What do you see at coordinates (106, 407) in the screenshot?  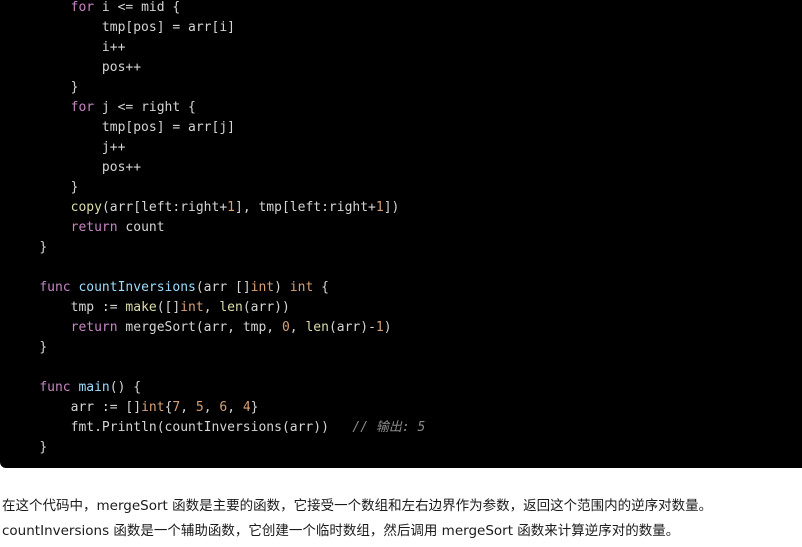 I see `code-token: arr := []` at bounding box center [106, 407].